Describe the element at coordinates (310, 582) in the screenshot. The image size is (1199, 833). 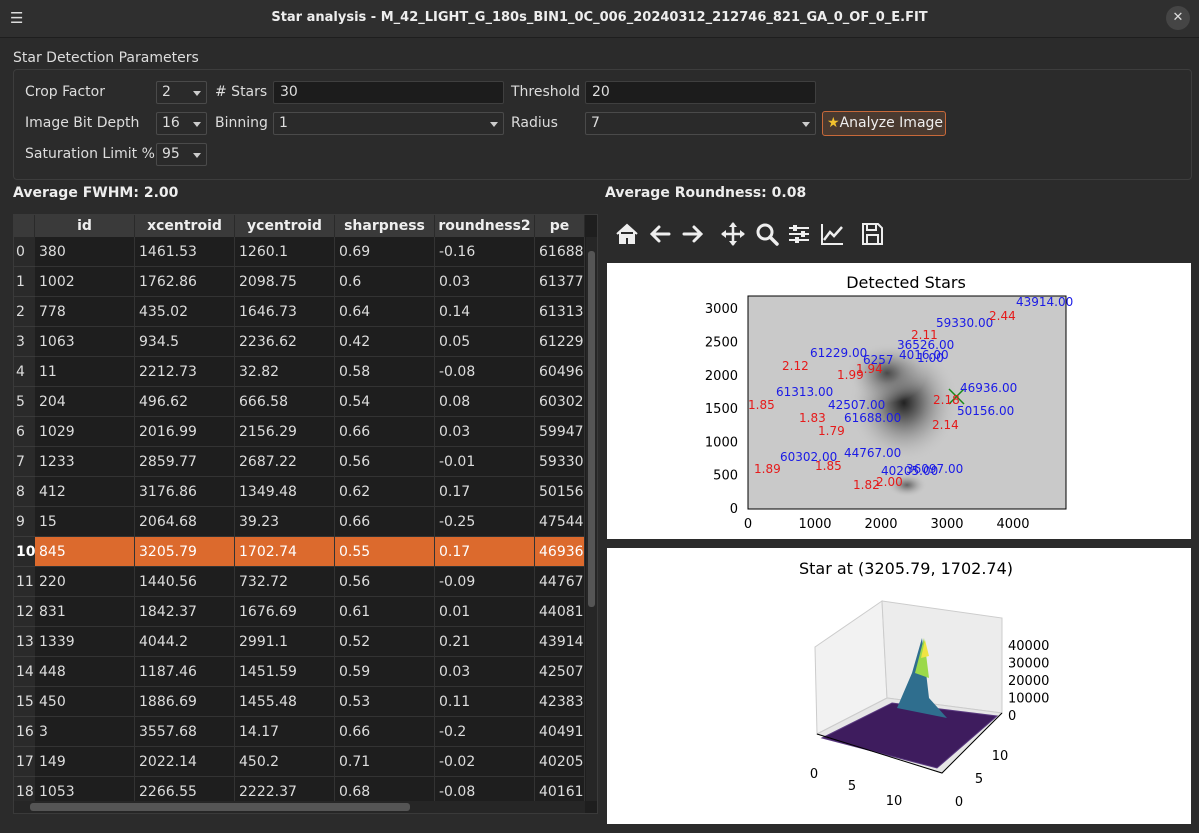
I see `table-row: 220 1440.56 732.72 0.56 -0.09 44767.` at that location.